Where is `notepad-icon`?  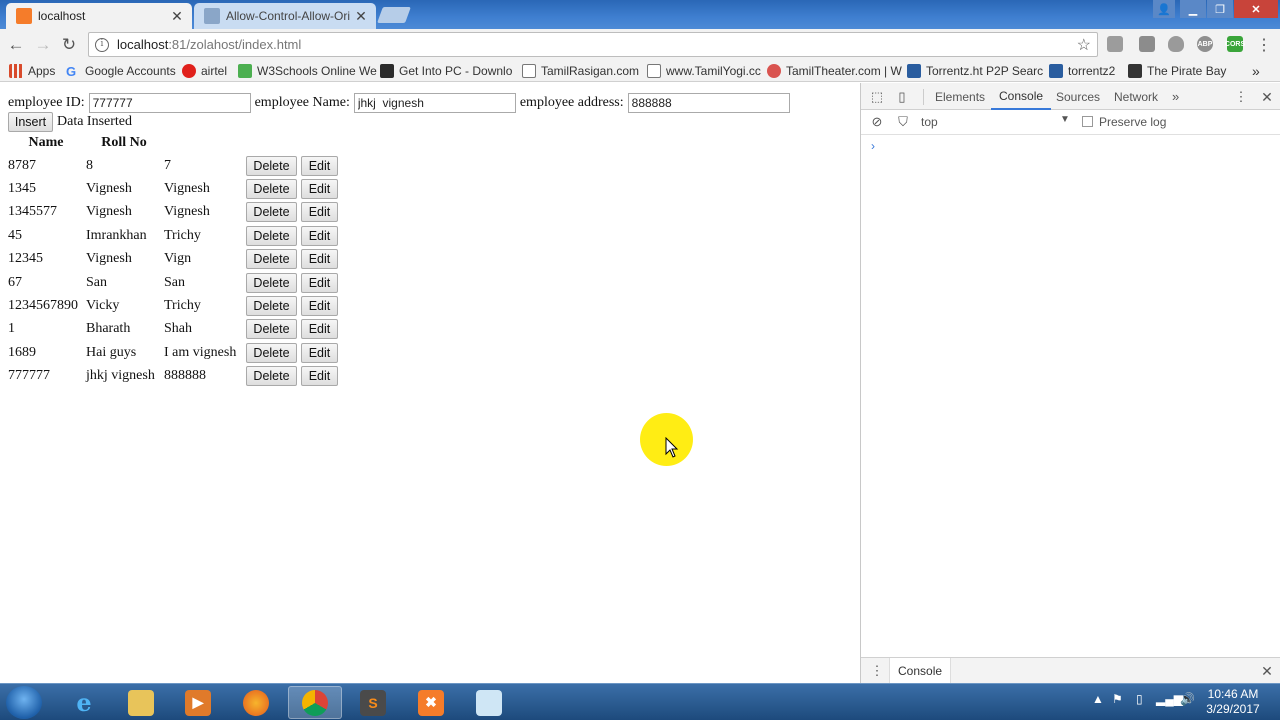
notepad-icon is located at coordinates (489, 702).